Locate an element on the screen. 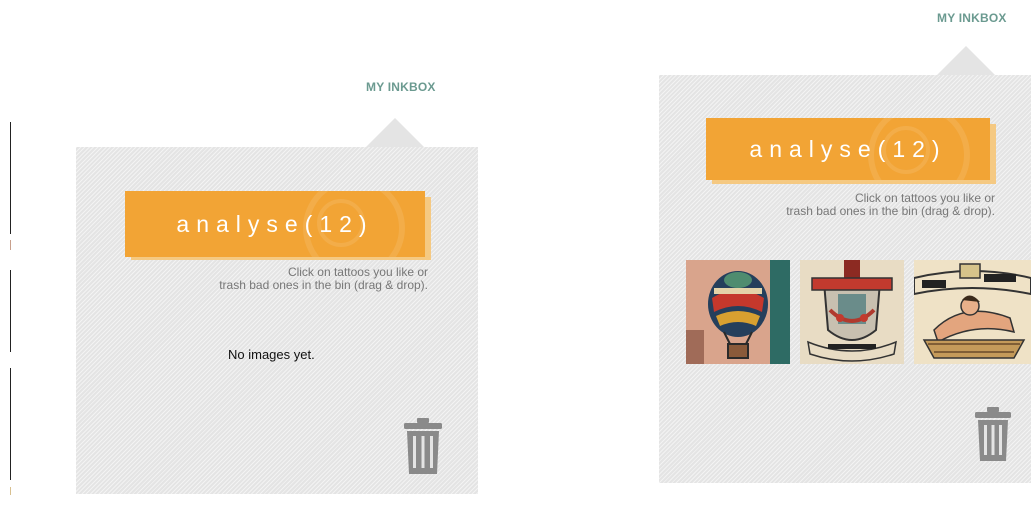 Image resolution: width=1031 pixels, height=505 pixels. tattoo-sailor-crest-thumbnail is located at coordinates (852, 312).